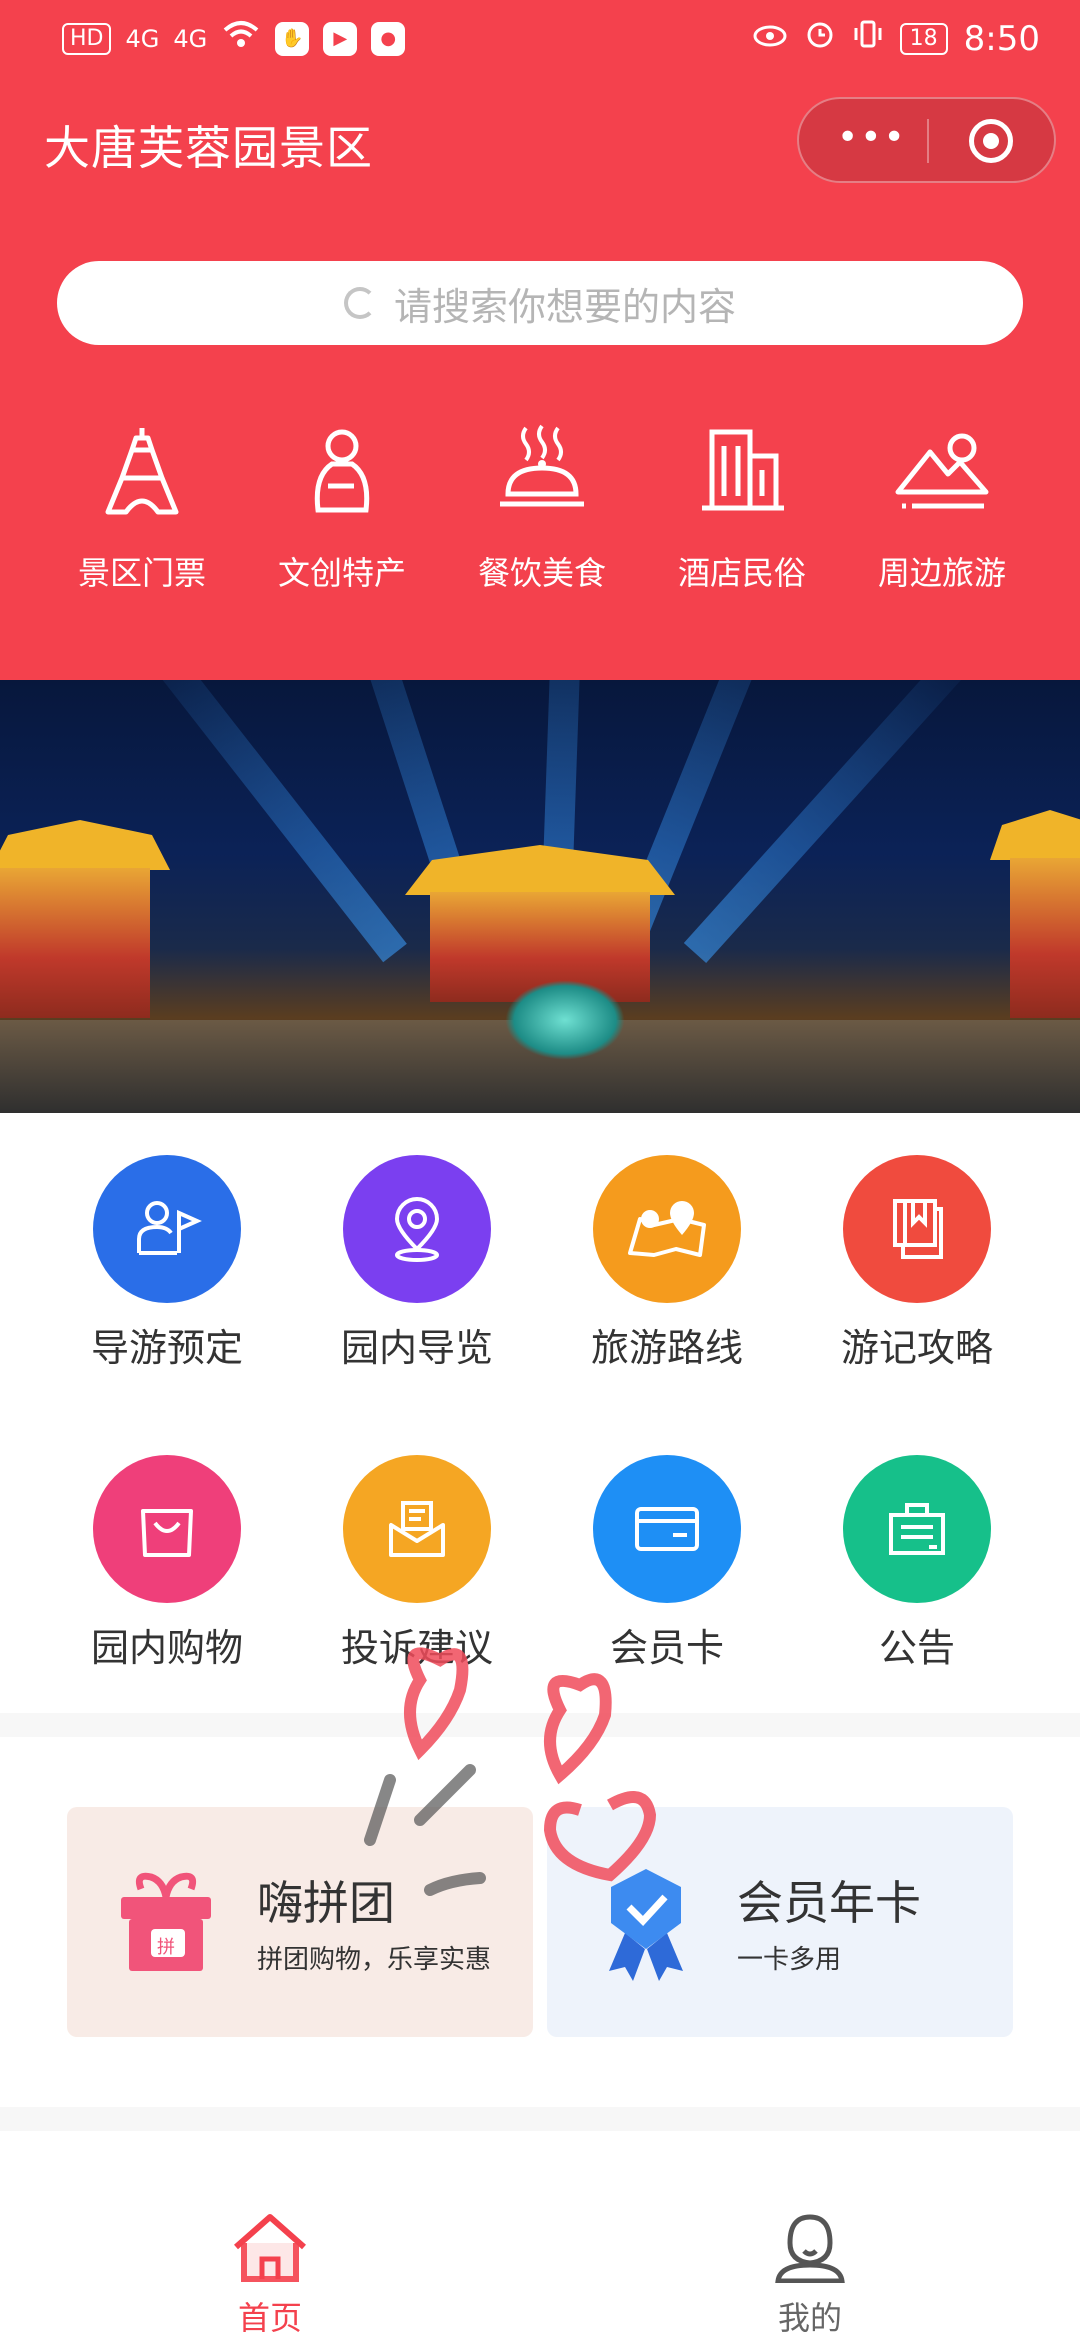 This screenshot has width=1080, height=2340. I want to click on grid-label: 园内导览, so click(416, 1348).